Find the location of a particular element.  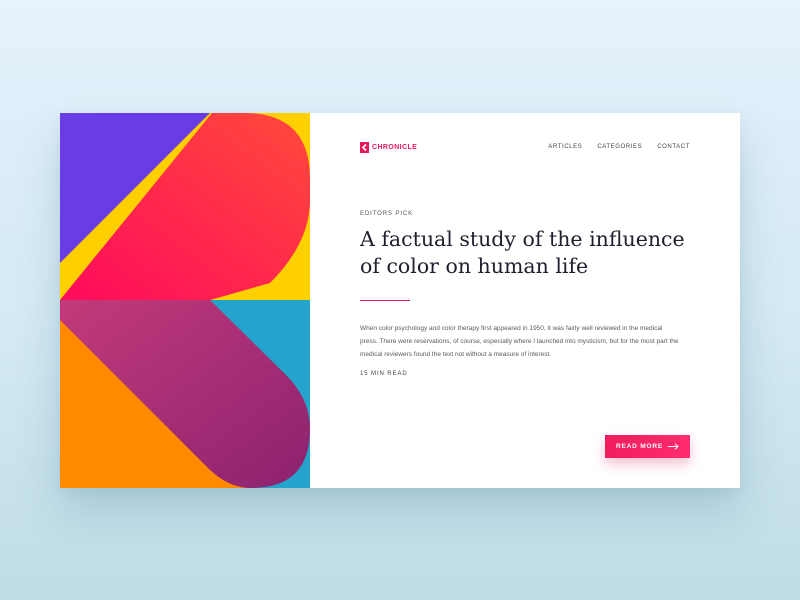

title-divider is located at coordinates (385, 300).